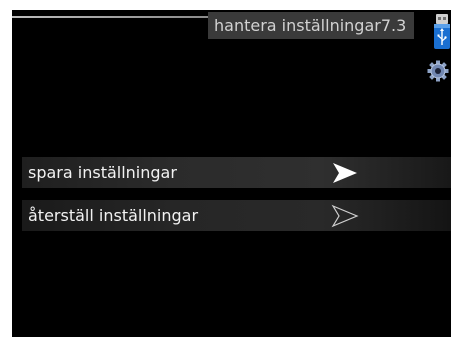  I want to click on gear-icon, so click(438, 71).